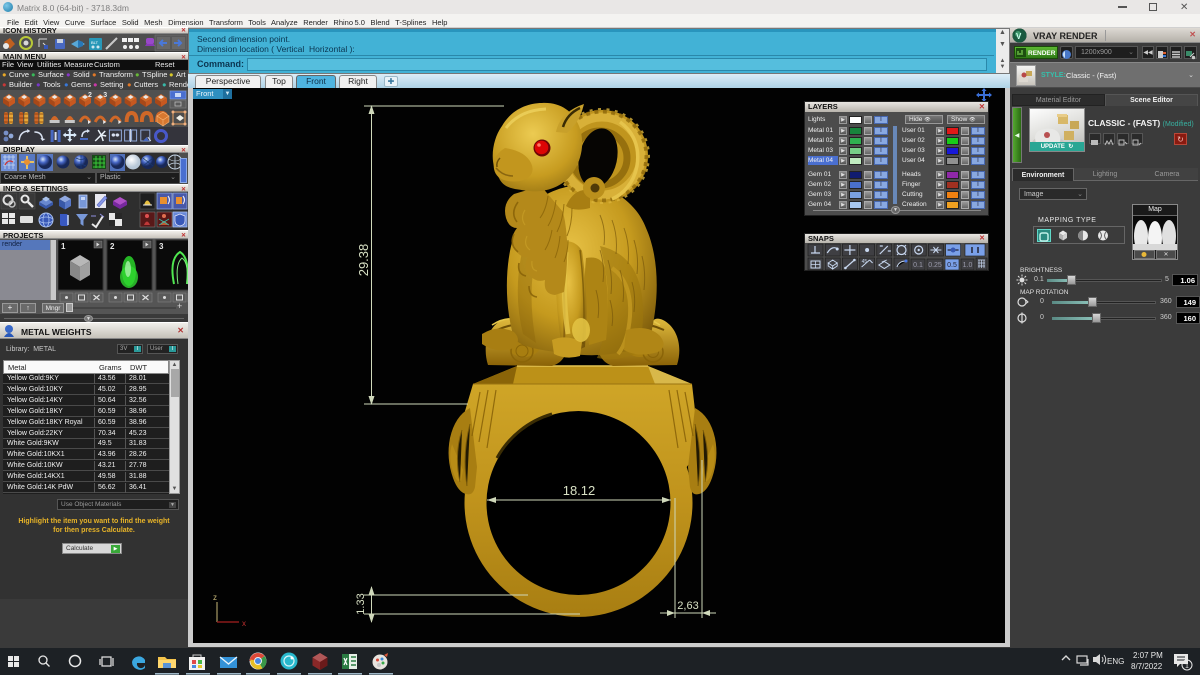  I want to click on svg-text: 0.1, so click(918, 265).